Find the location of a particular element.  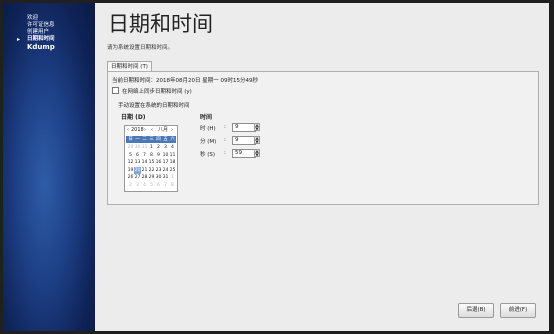

hour-down-arrow-icon: ▼ is located at coordinates (257, 129).